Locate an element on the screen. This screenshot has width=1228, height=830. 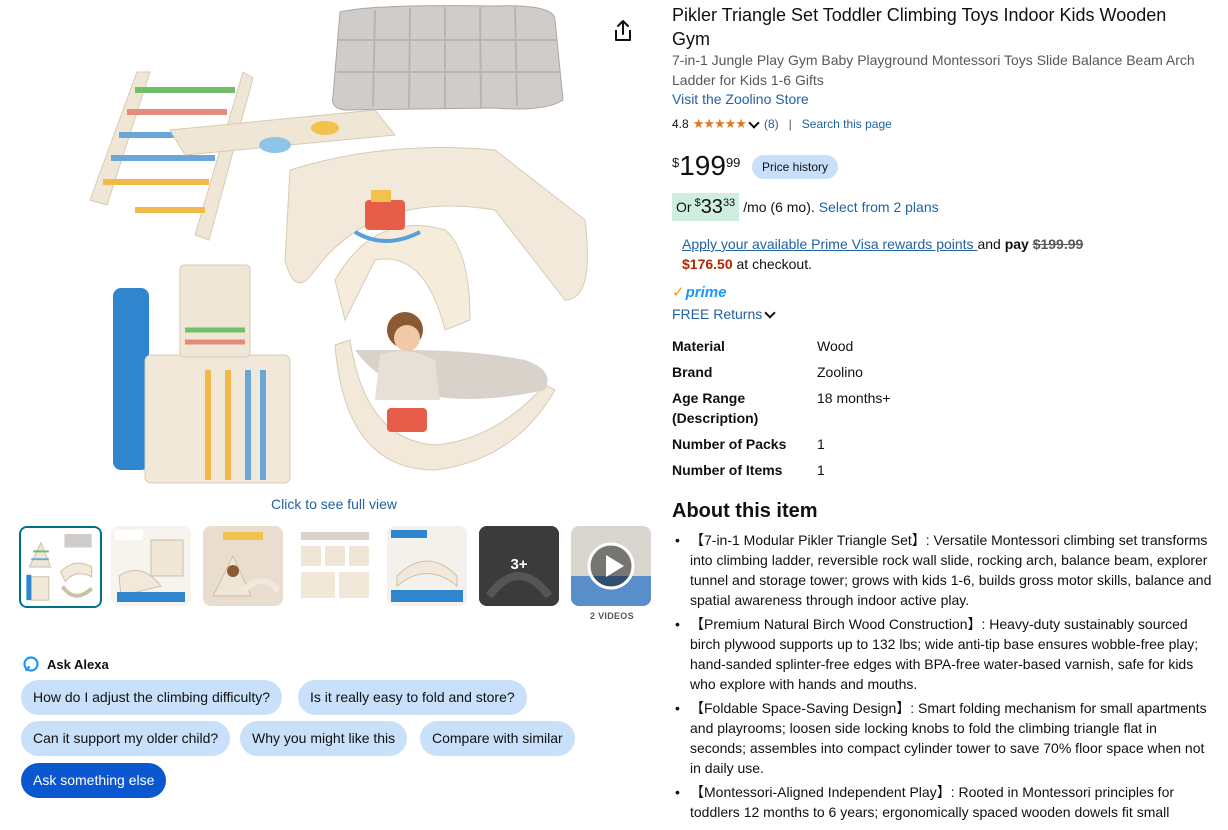
spec-value: 18 months+ is located at coordinates (854, 398).